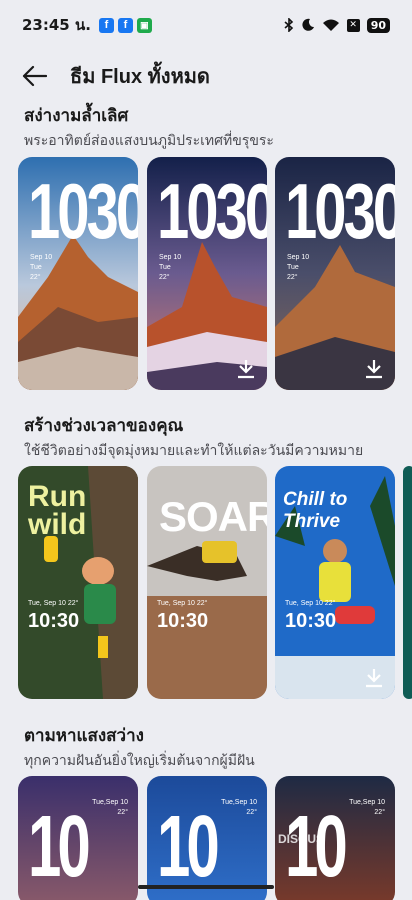 The width and height of the screenshot is (412, 900). Describe the element at coordinates (315, 499) in the screenshot. I see `wallpaper-text: Chill to` at that location.